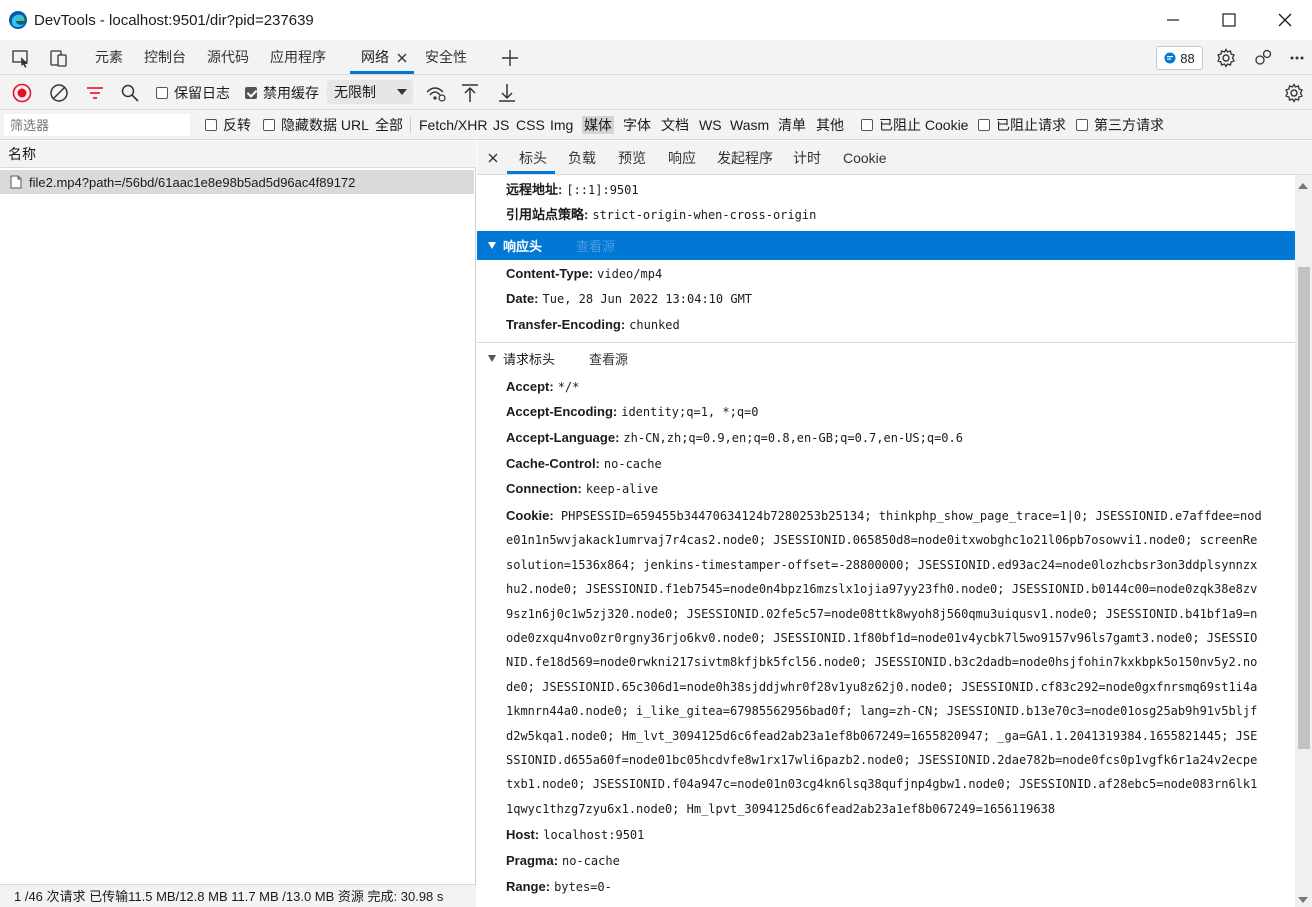 The height and width of the screenshot is (907, 1312). Describe the element at coordinates (1263, 58) in the screenshot. I see `feedback-icon` at that location.